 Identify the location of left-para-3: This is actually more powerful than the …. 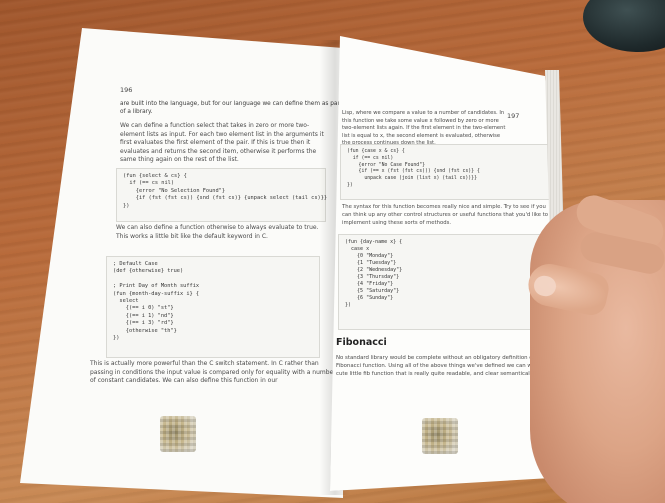
(213, 372).